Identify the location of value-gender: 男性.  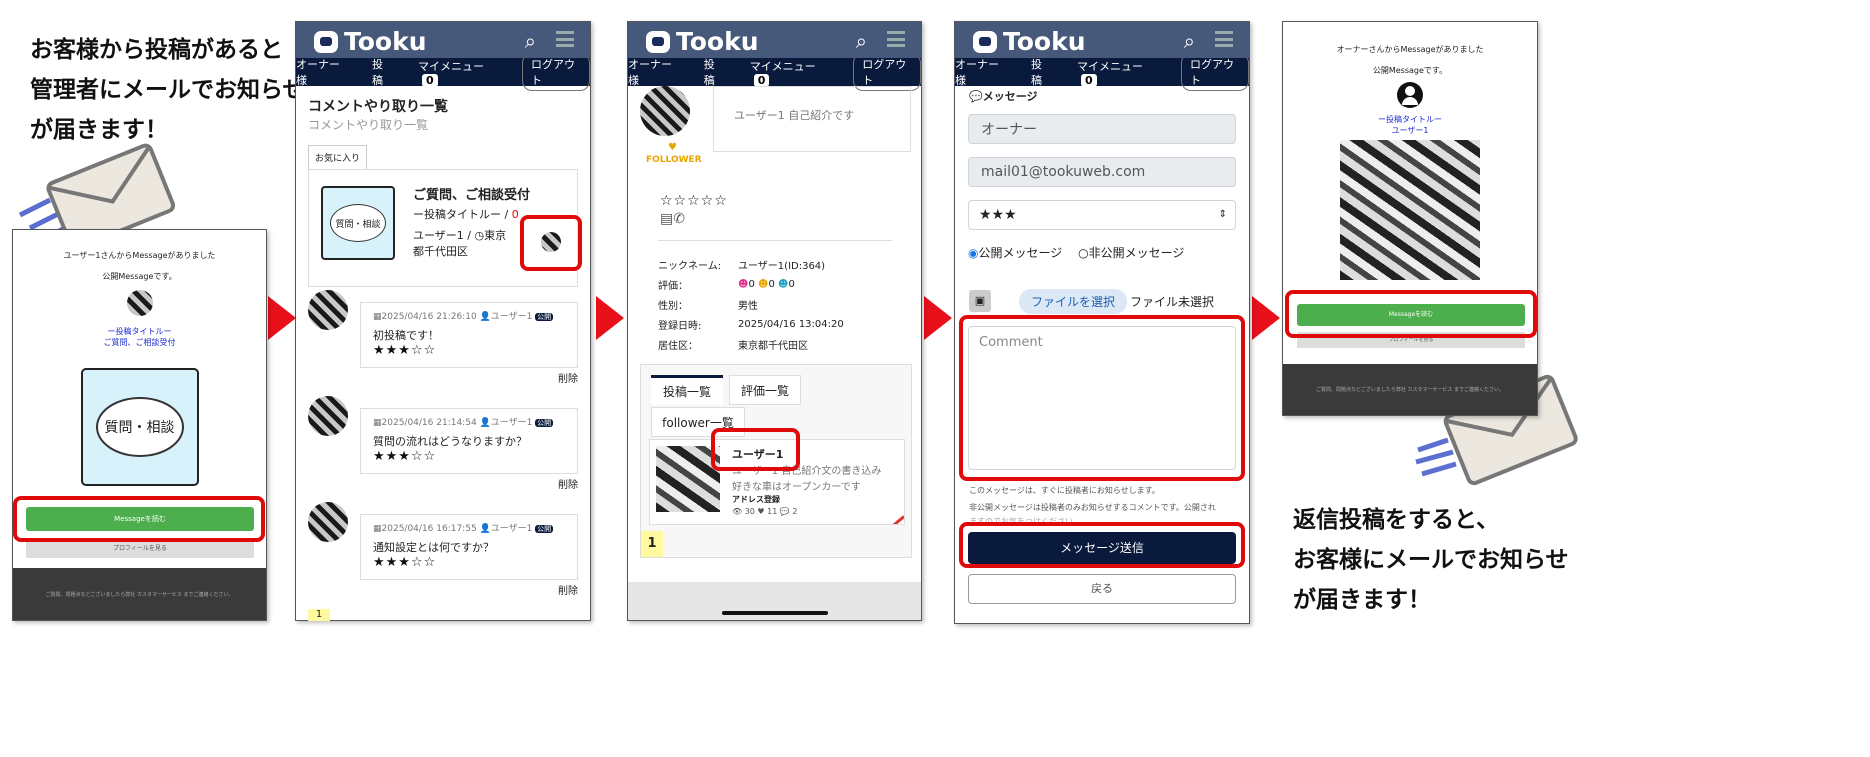
(748, 306).